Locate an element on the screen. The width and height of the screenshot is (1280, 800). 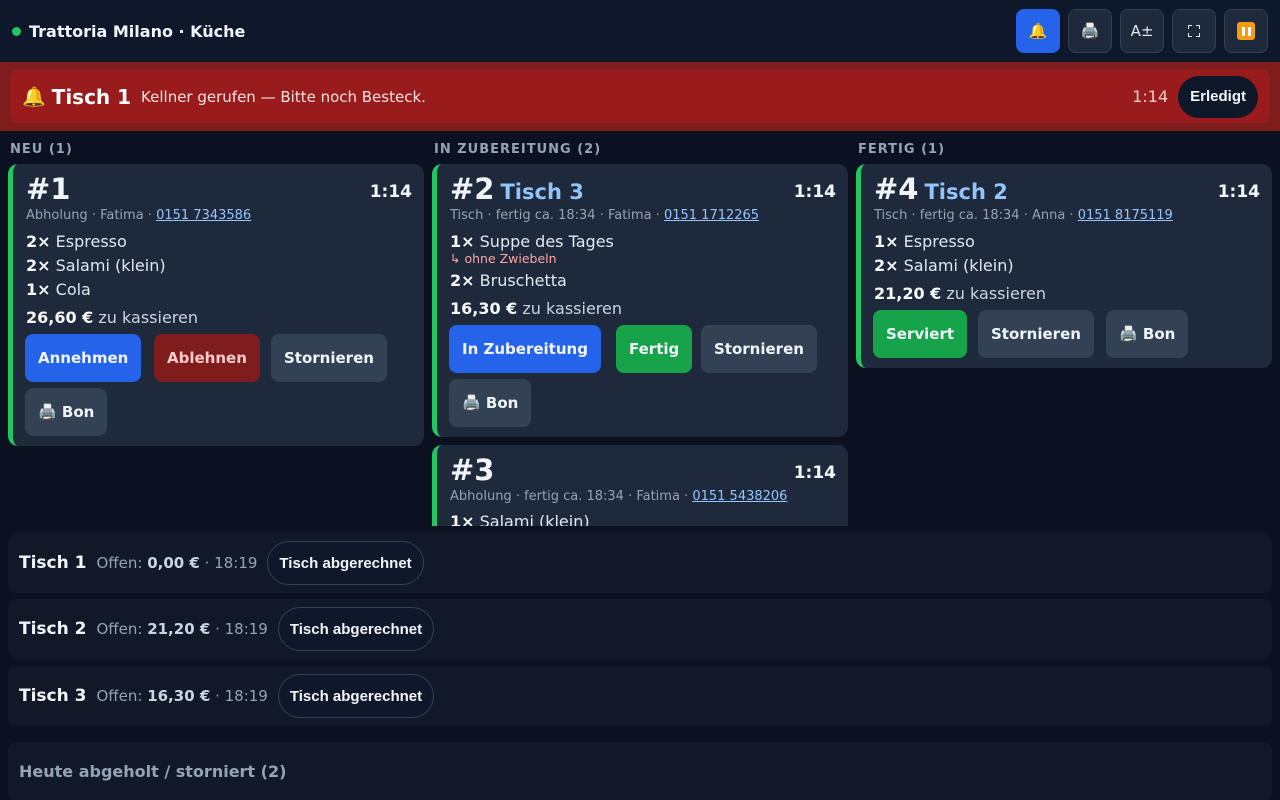
order-item: 1× Espresso is located at coordinates (924, 241).